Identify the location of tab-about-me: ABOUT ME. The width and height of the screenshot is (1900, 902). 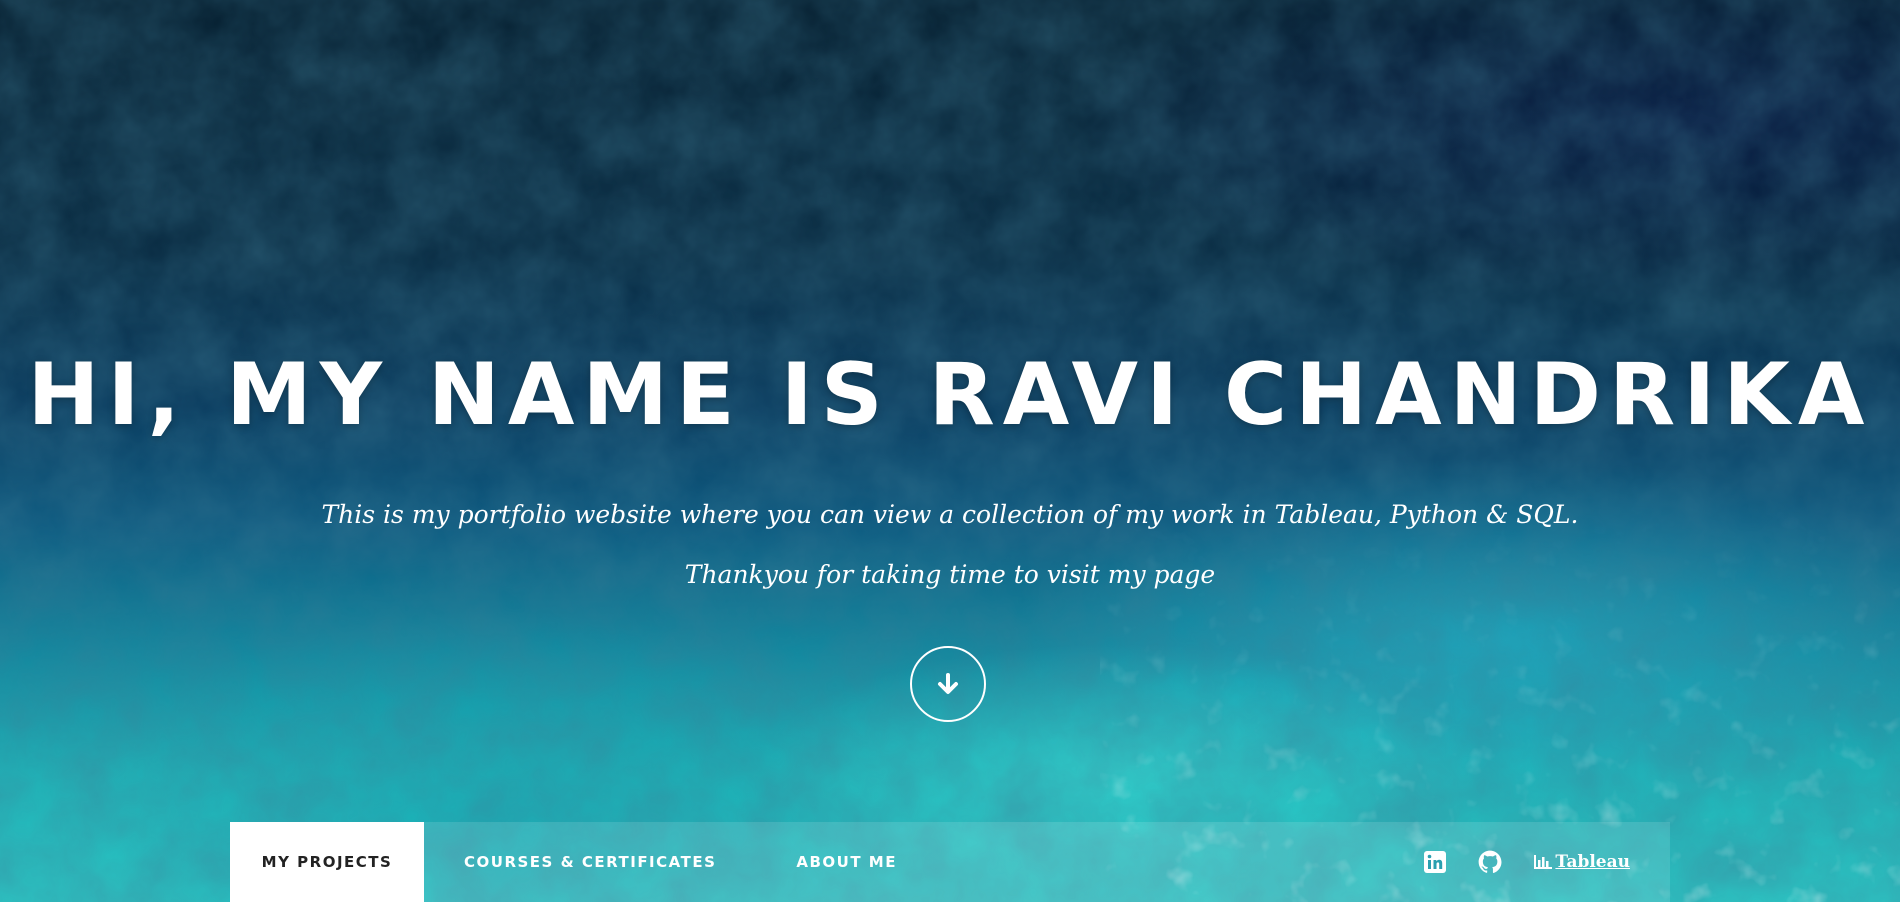
(846, 862).